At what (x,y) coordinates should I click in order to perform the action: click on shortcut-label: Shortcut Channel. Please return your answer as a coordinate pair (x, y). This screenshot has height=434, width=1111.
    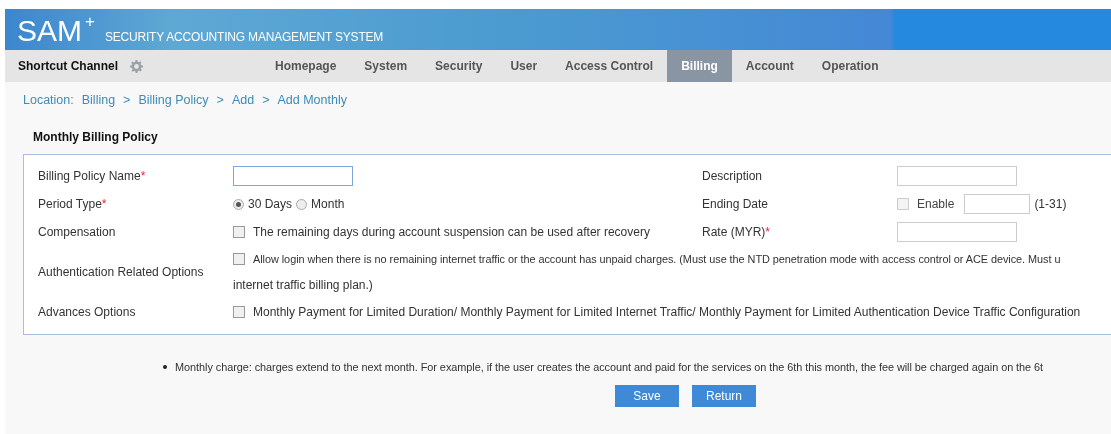
    Looking at the image, I should click on (68, 66).